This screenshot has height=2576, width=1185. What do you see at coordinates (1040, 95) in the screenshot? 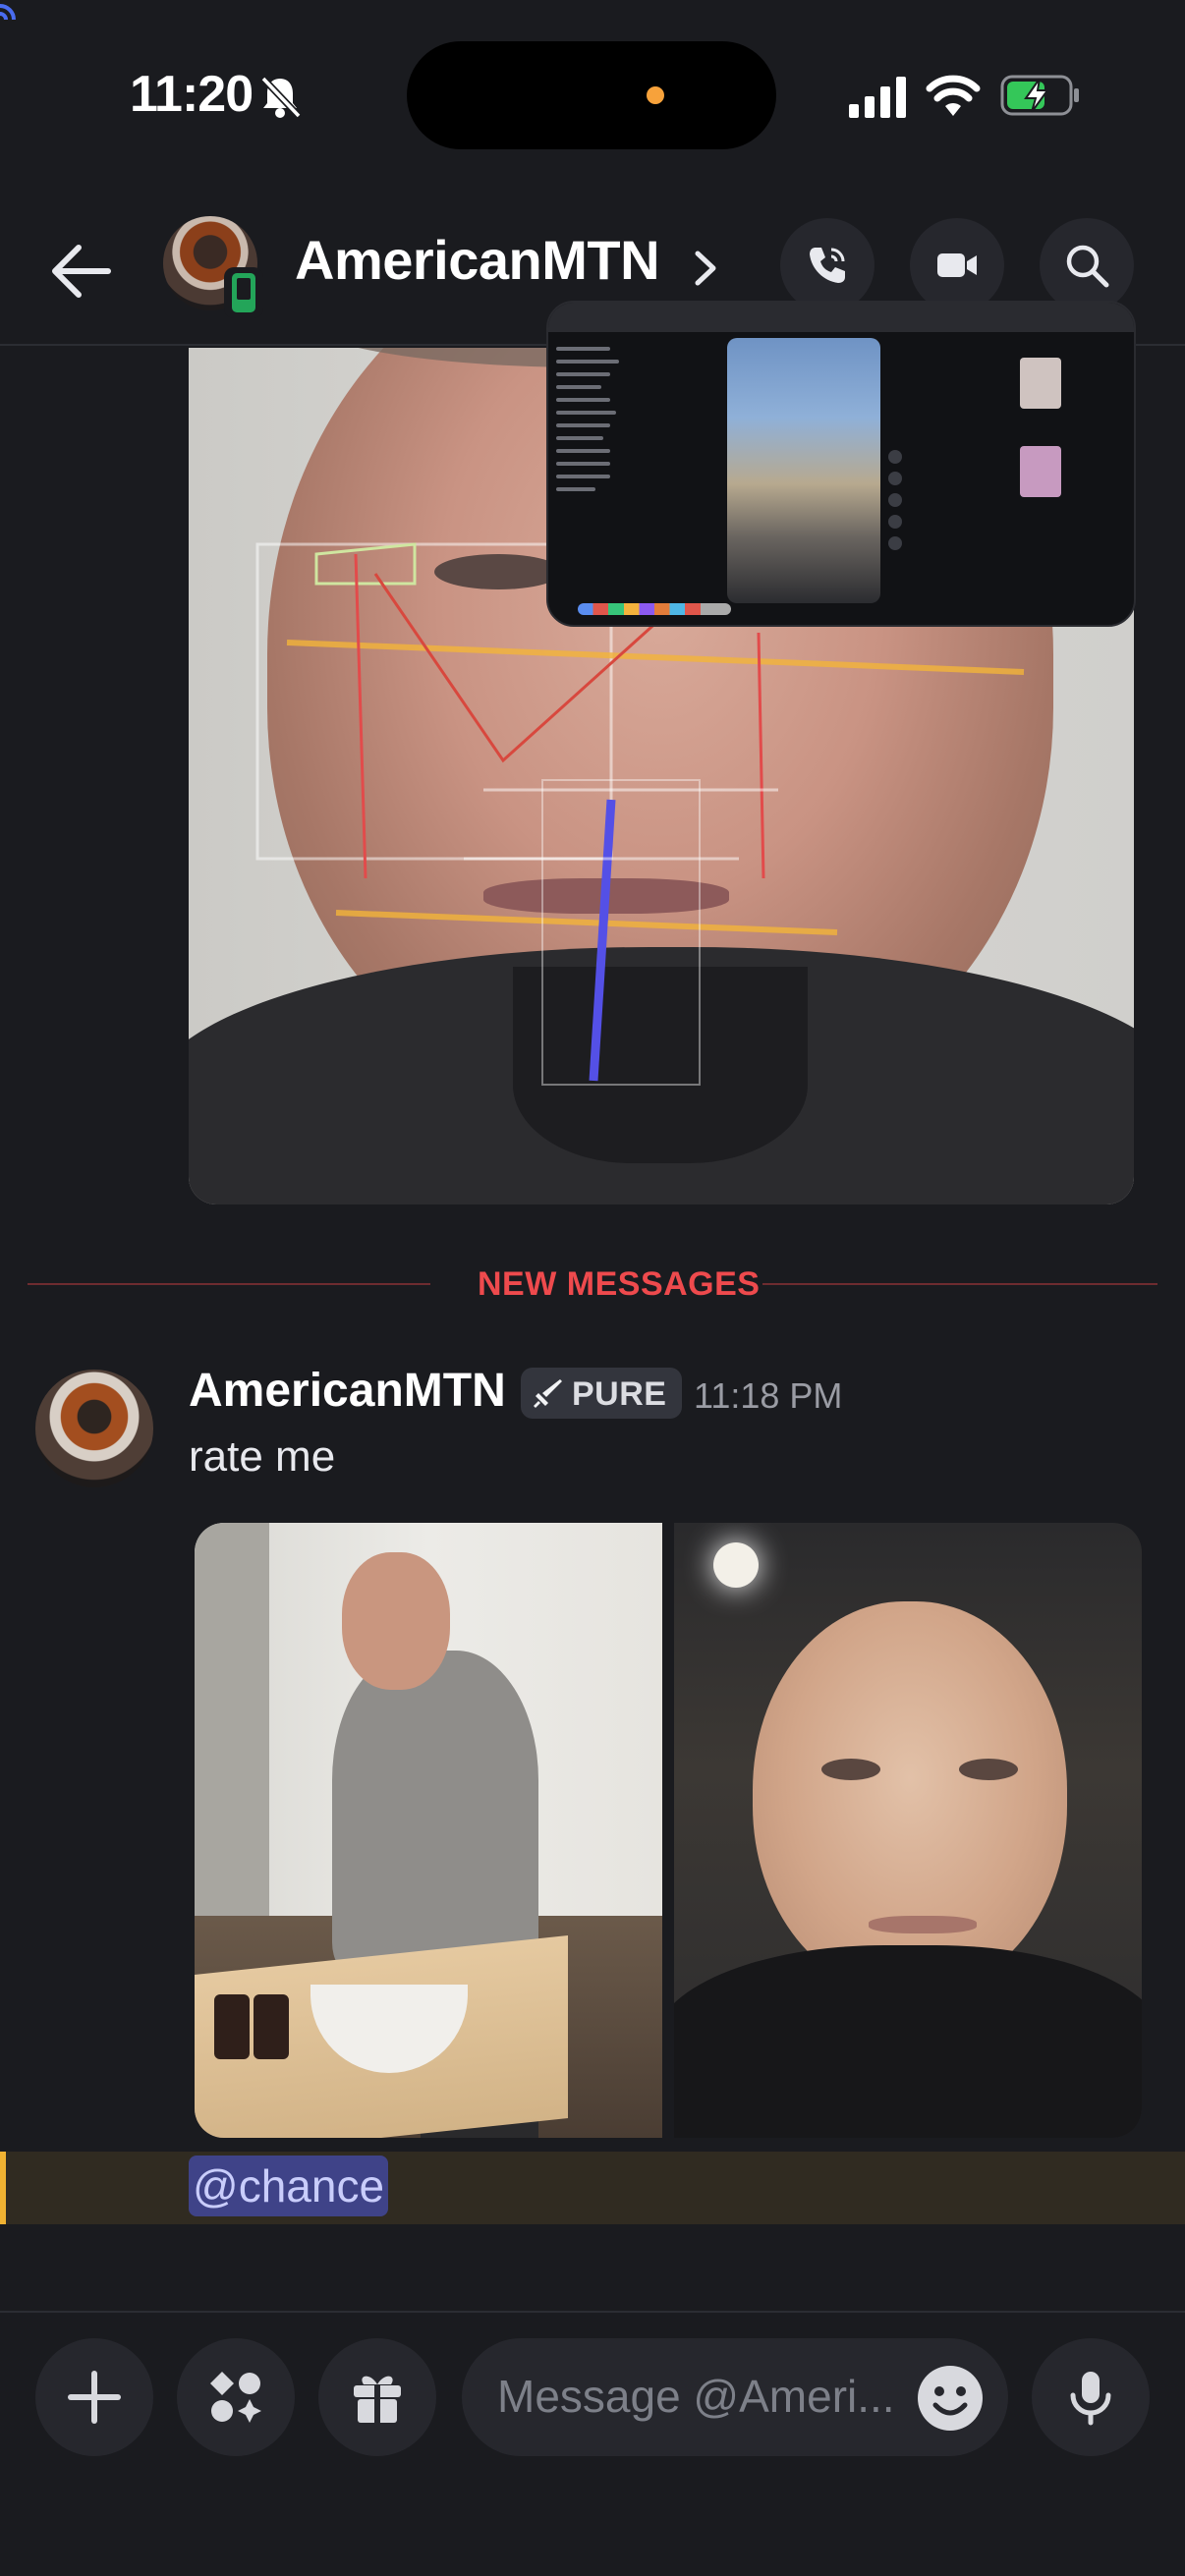
I see `battery-charging-icon` at bounding box center [1040, 95].